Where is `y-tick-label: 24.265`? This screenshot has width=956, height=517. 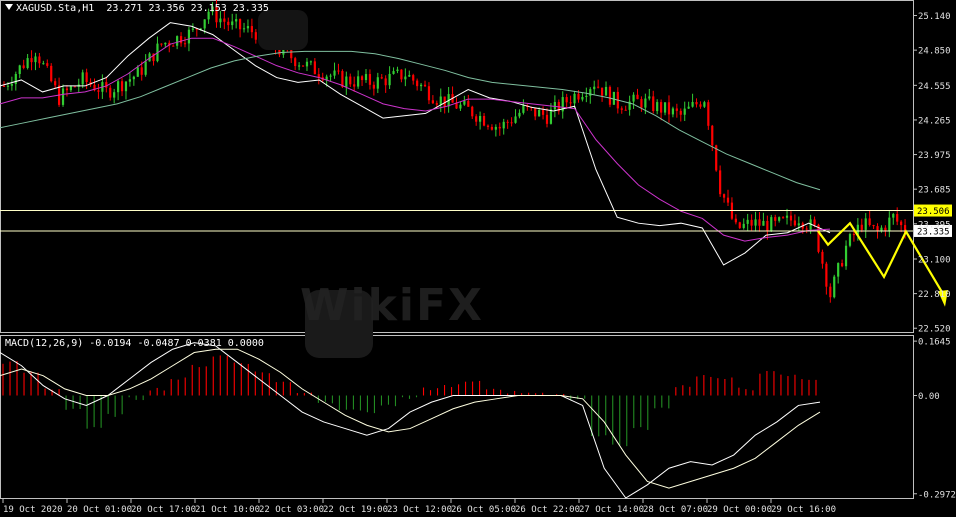 y-tick-label: 24.265 is located at coordinates (934, 121).